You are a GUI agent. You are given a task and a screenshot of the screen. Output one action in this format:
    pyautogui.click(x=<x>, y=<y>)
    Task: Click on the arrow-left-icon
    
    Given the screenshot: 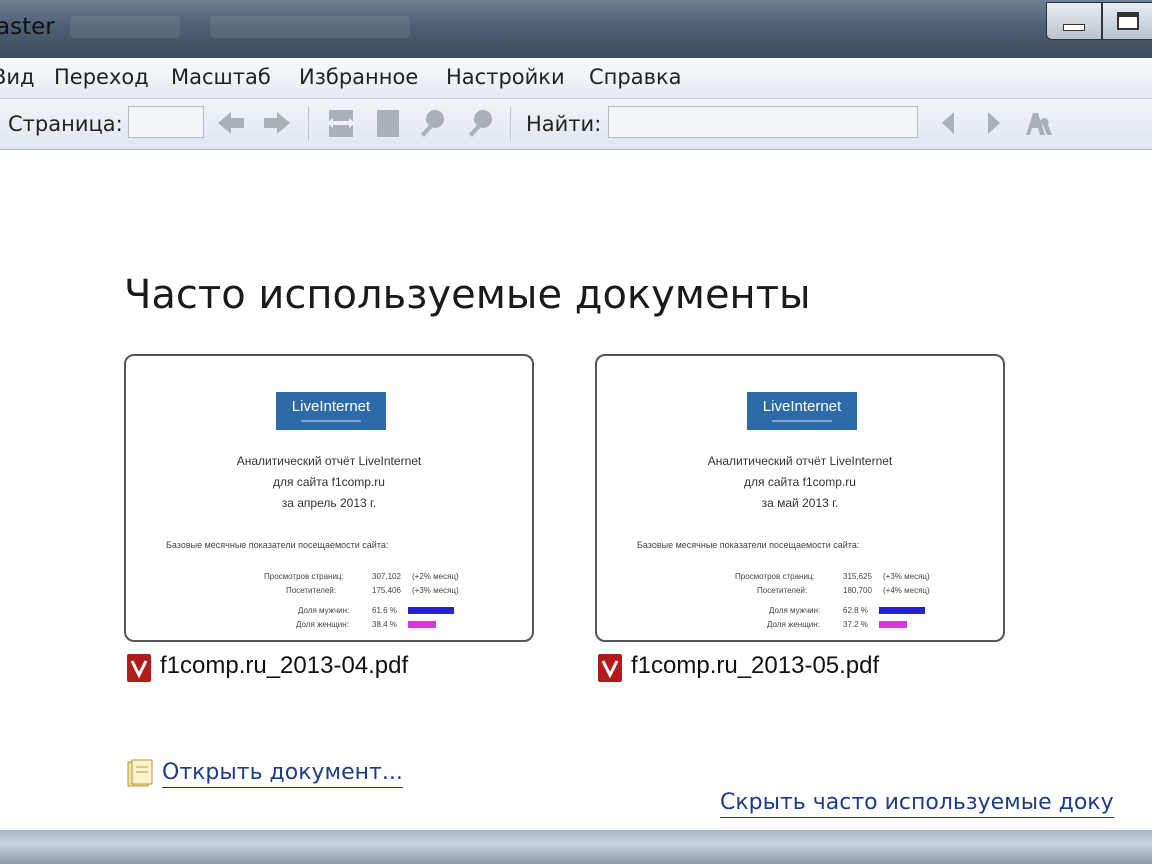 What is the action you would take?
    pyautogui.click(x=231, y=123)
    